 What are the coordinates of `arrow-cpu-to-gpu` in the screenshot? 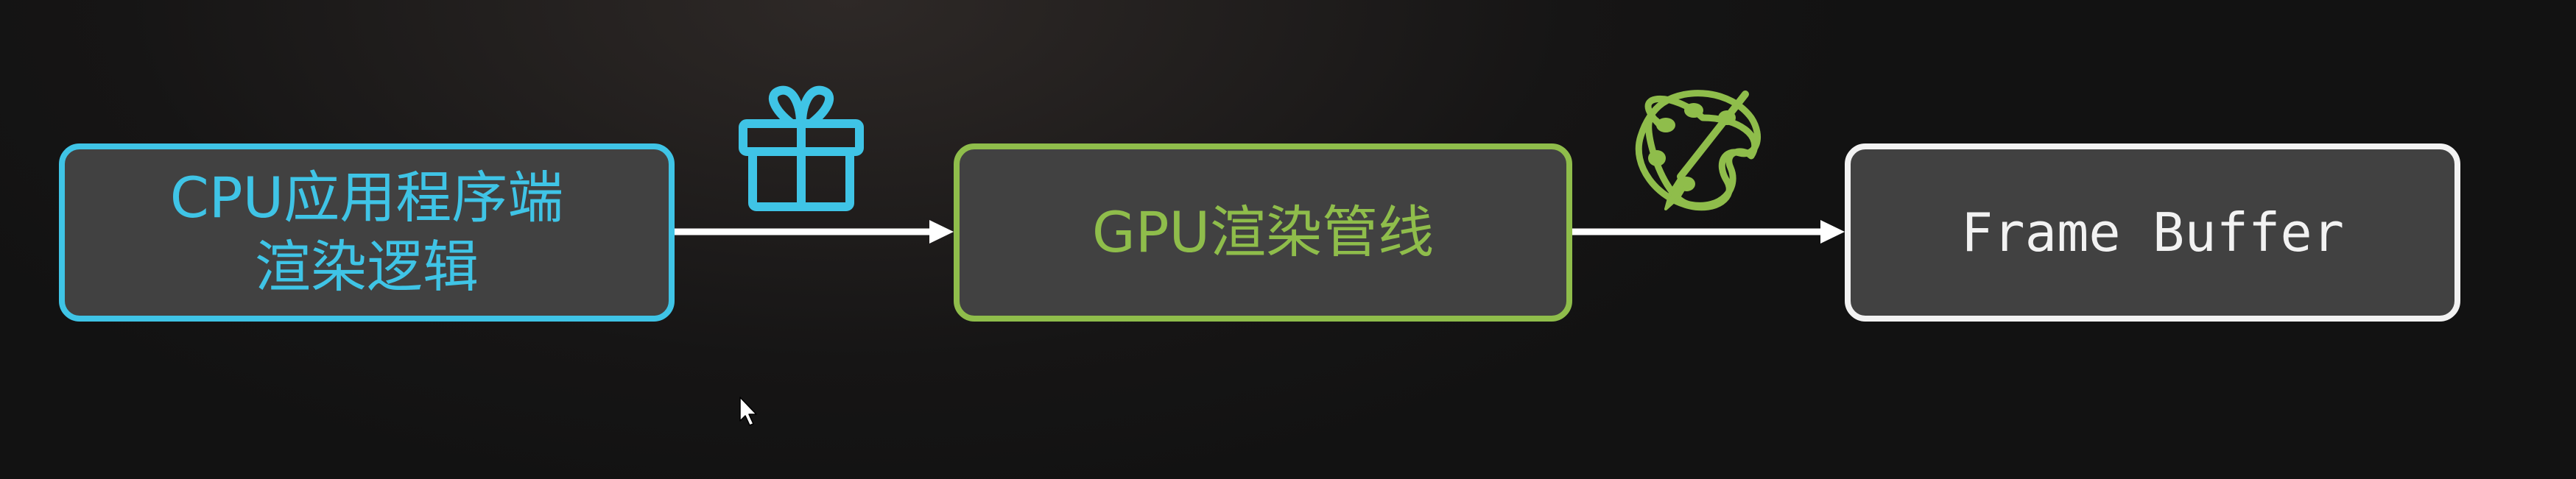 It's located at (814, 232).